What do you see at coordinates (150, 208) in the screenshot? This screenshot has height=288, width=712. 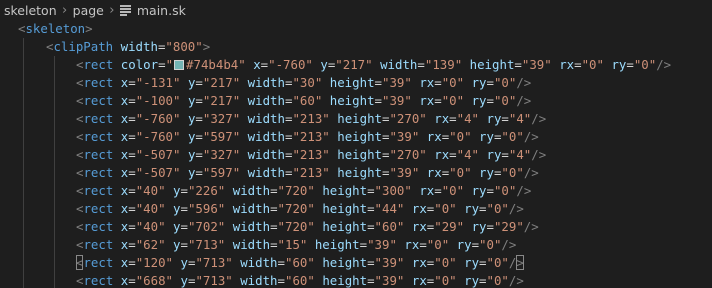 I see `code-token: "40"` at bounding box center [150, 208].